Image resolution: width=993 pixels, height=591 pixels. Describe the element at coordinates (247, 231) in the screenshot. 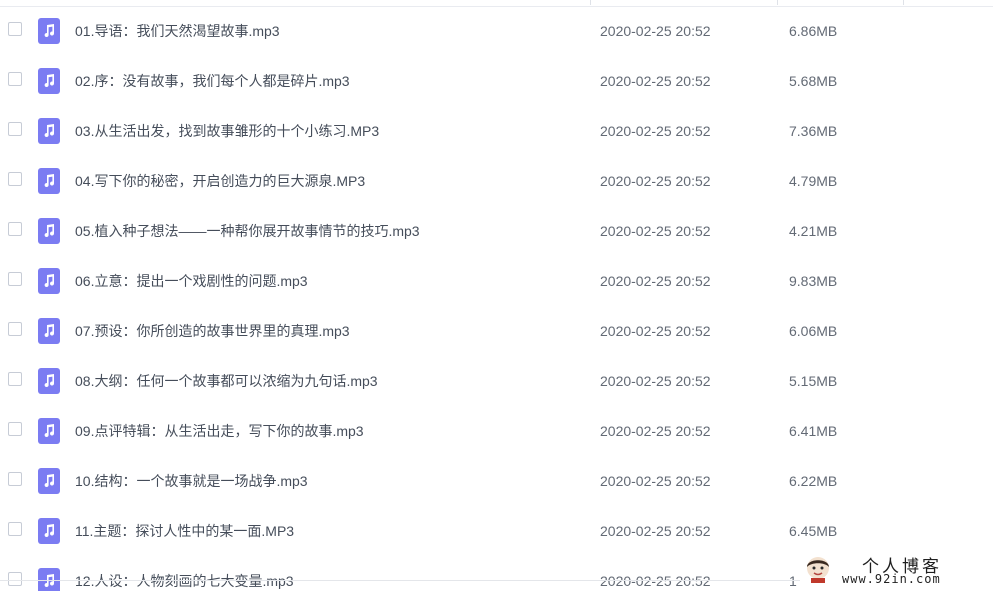

I see `file-name: 05.植入种子想法——一种帮你展开故事情节的技巧.mp3` at that location.